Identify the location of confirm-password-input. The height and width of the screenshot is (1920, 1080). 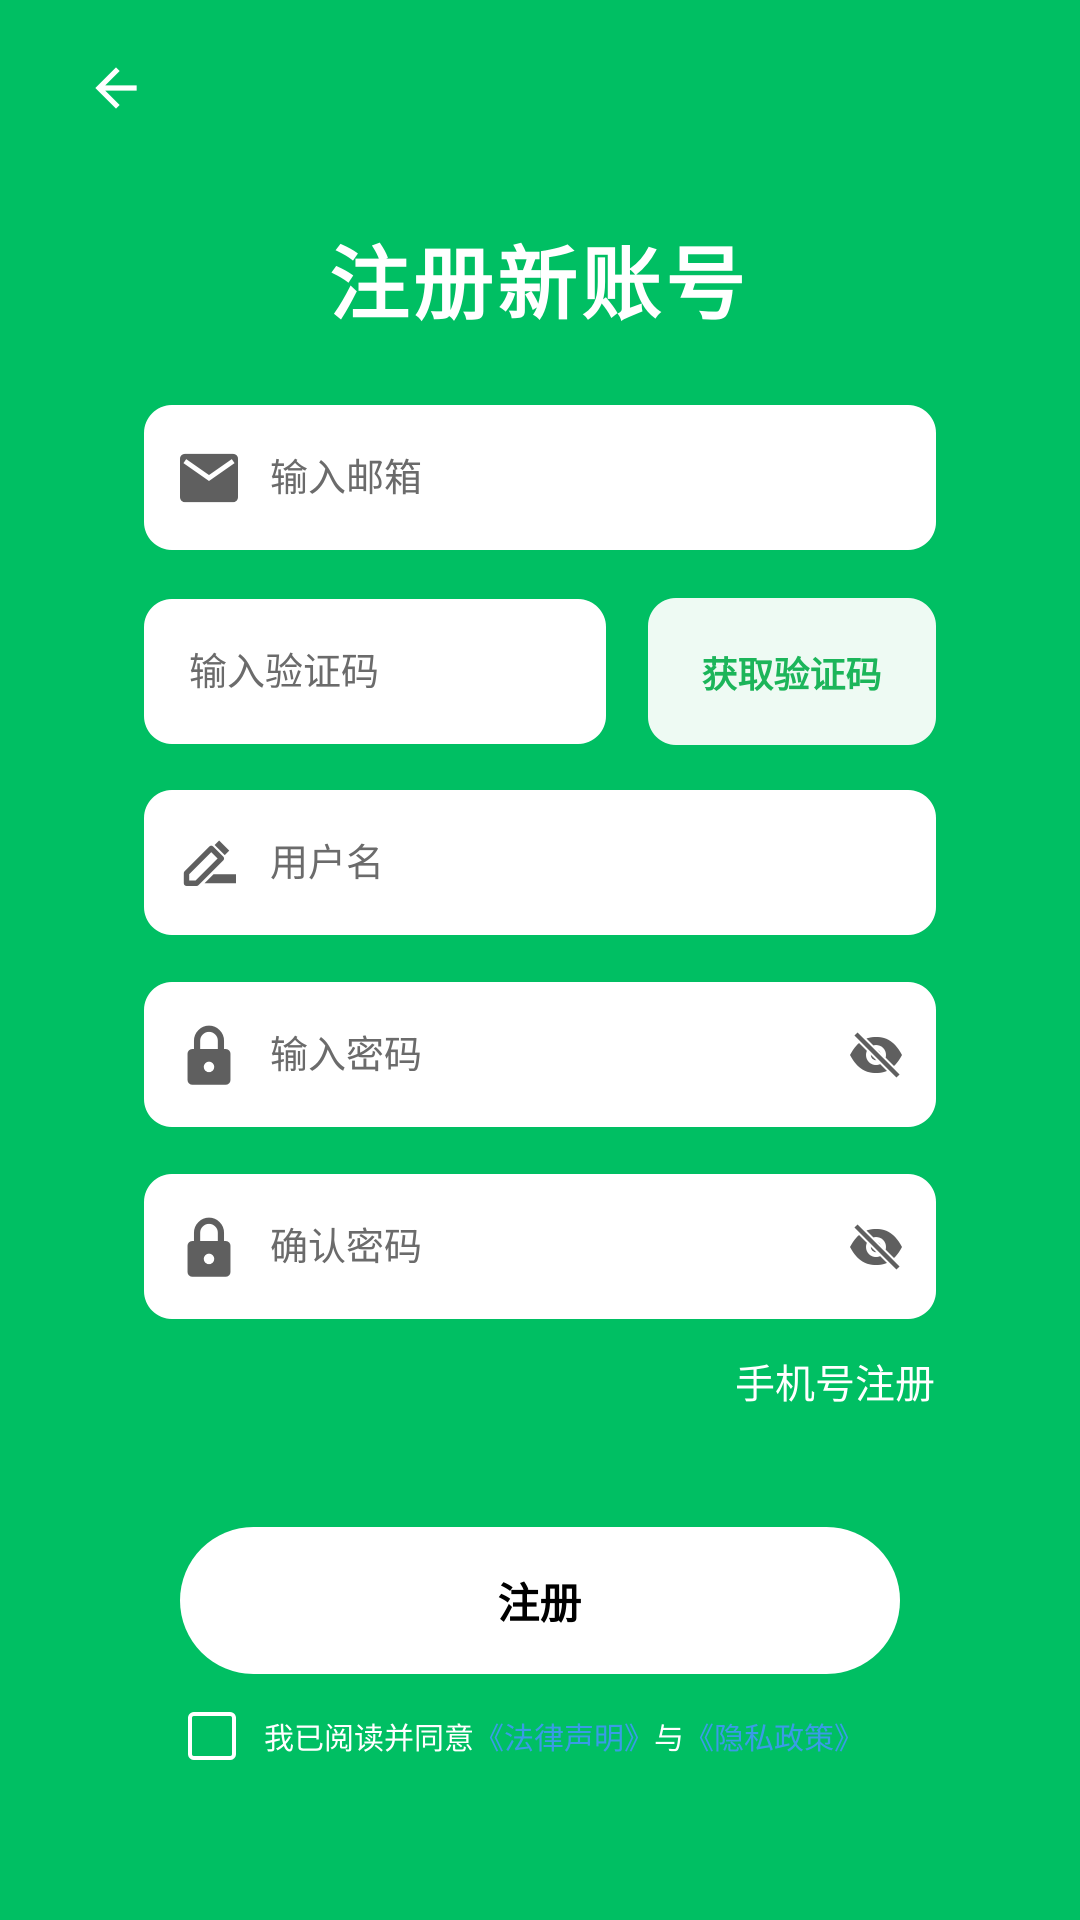
(550, 1246).